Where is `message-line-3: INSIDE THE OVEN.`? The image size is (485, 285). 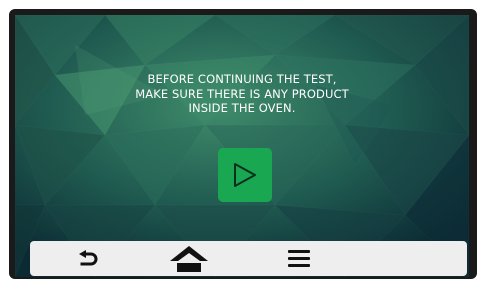 message-line-3: INSIDE THE OVEN. is located at coordinates (242, 108).